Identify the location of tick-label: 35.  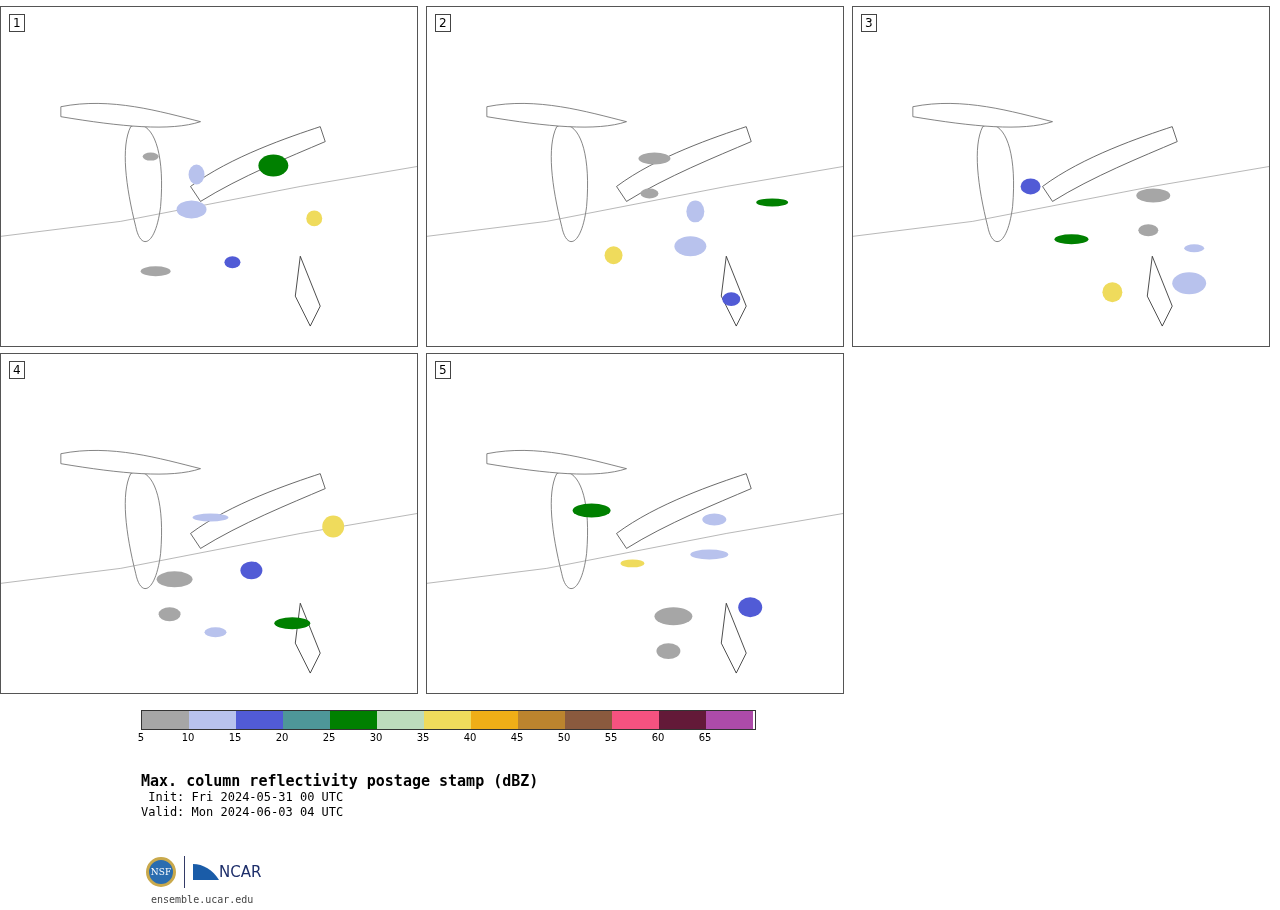
(423, 737).